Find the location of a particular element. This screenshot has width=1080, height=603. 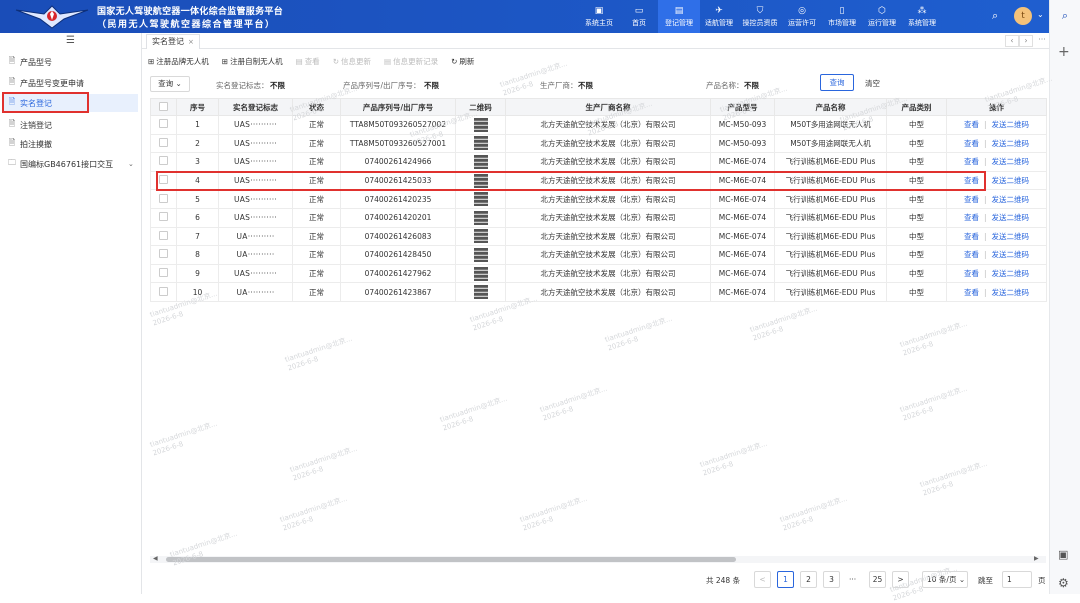

cell-category: 中型 is located at coordinates (916, 143).